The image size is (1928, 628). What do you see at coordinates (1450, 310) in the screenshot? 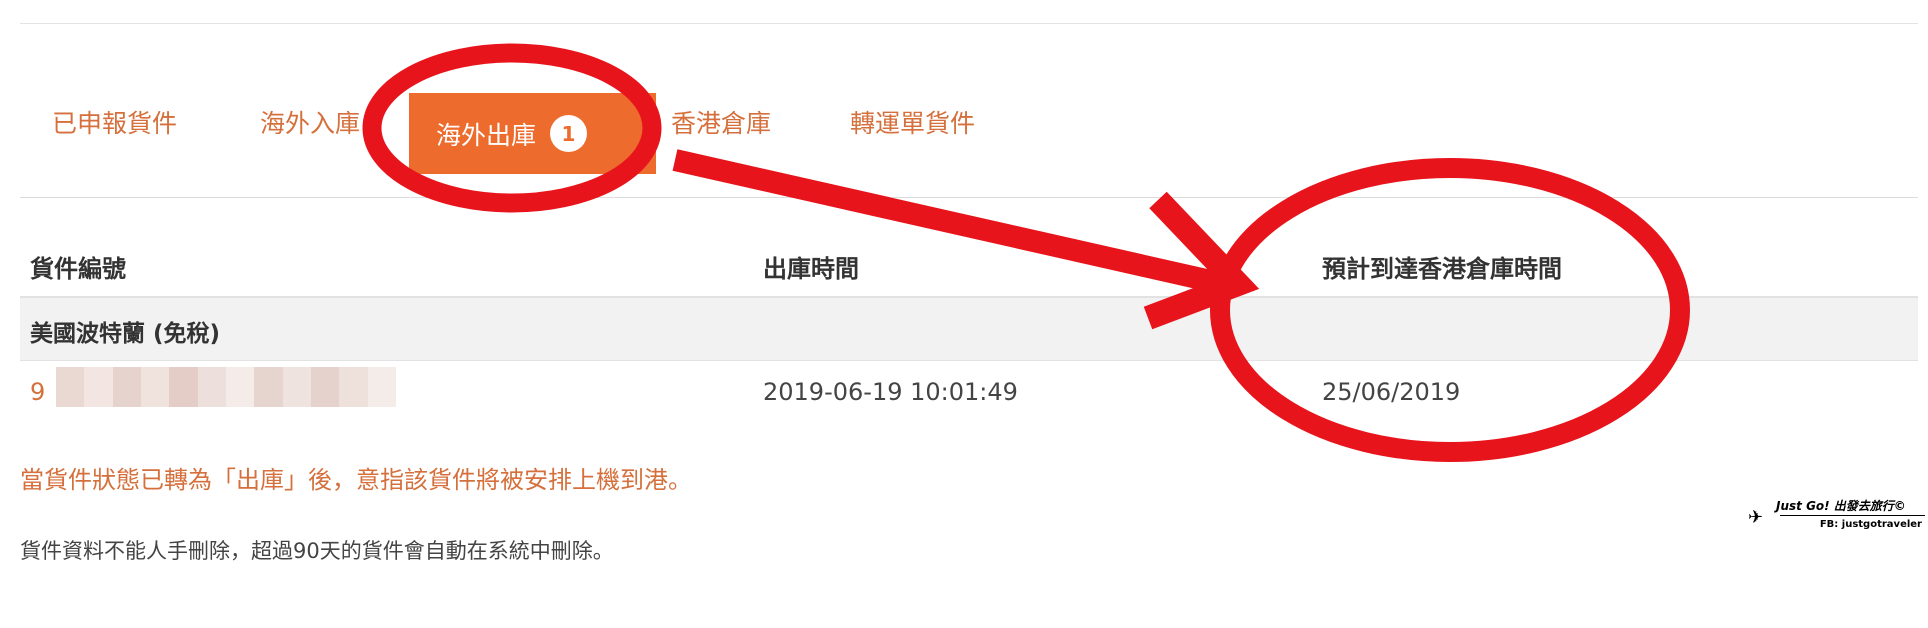
I see `eta-highlight-circle` at bounding box center [1450, 310].